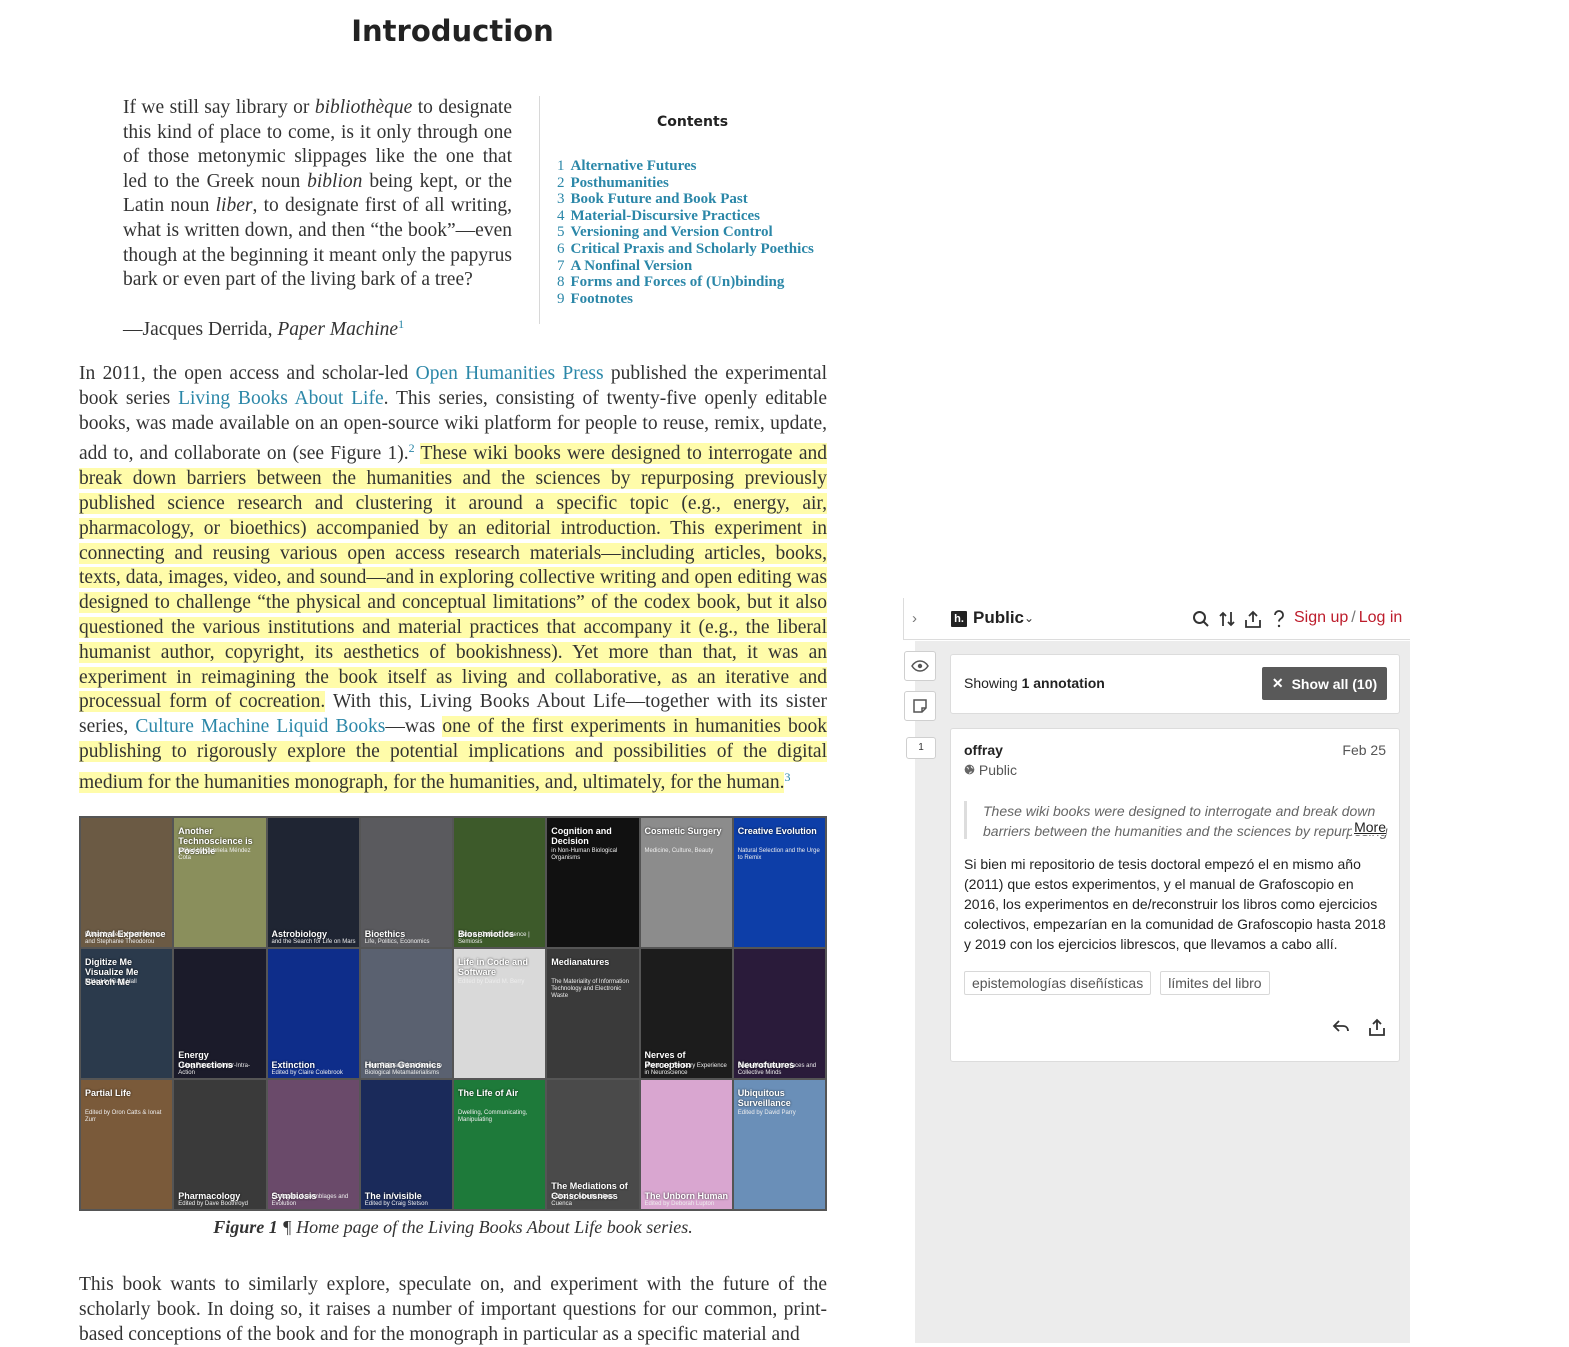 This screenshot has width=1569, height=1347. I want to click on book-cover-title: The in/visible, so click(393, 1196).